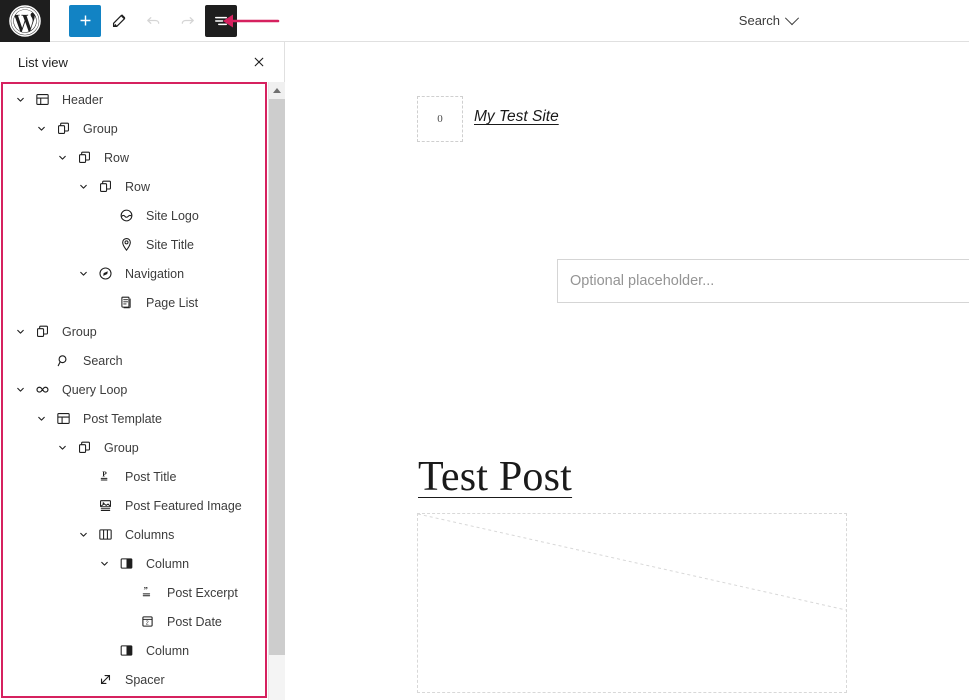 Image resolution: width=969 pixels, height=700 pixels. What do you see at coordinates (105, 680) in the screenshot?
I see `spacer-block-icon` at bounding box center [105, 680].